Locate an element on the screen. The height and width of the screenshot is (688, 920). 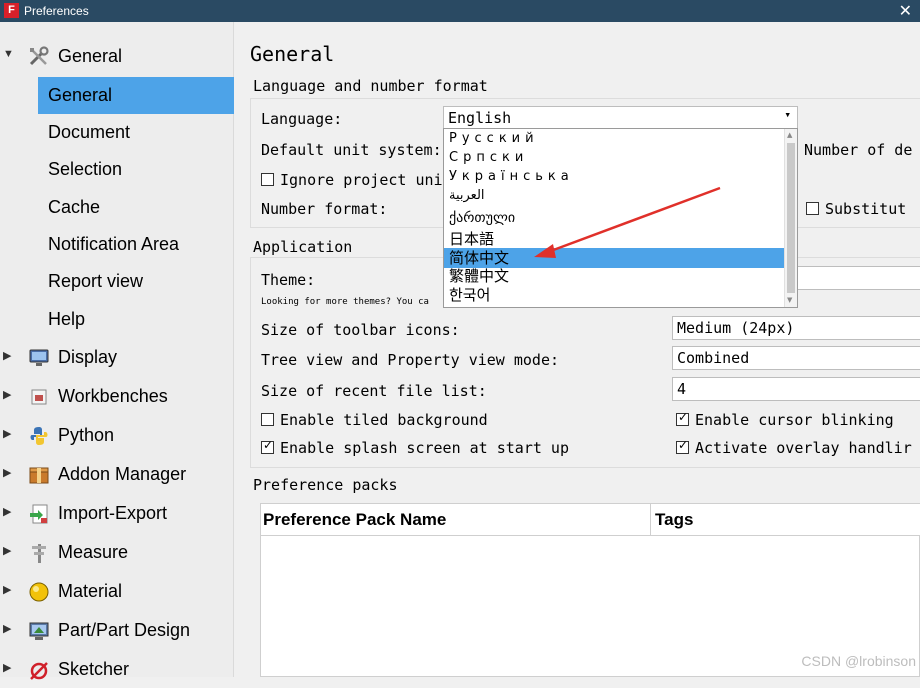
number-format-label: Number format: is located at coordinates (324, 209).